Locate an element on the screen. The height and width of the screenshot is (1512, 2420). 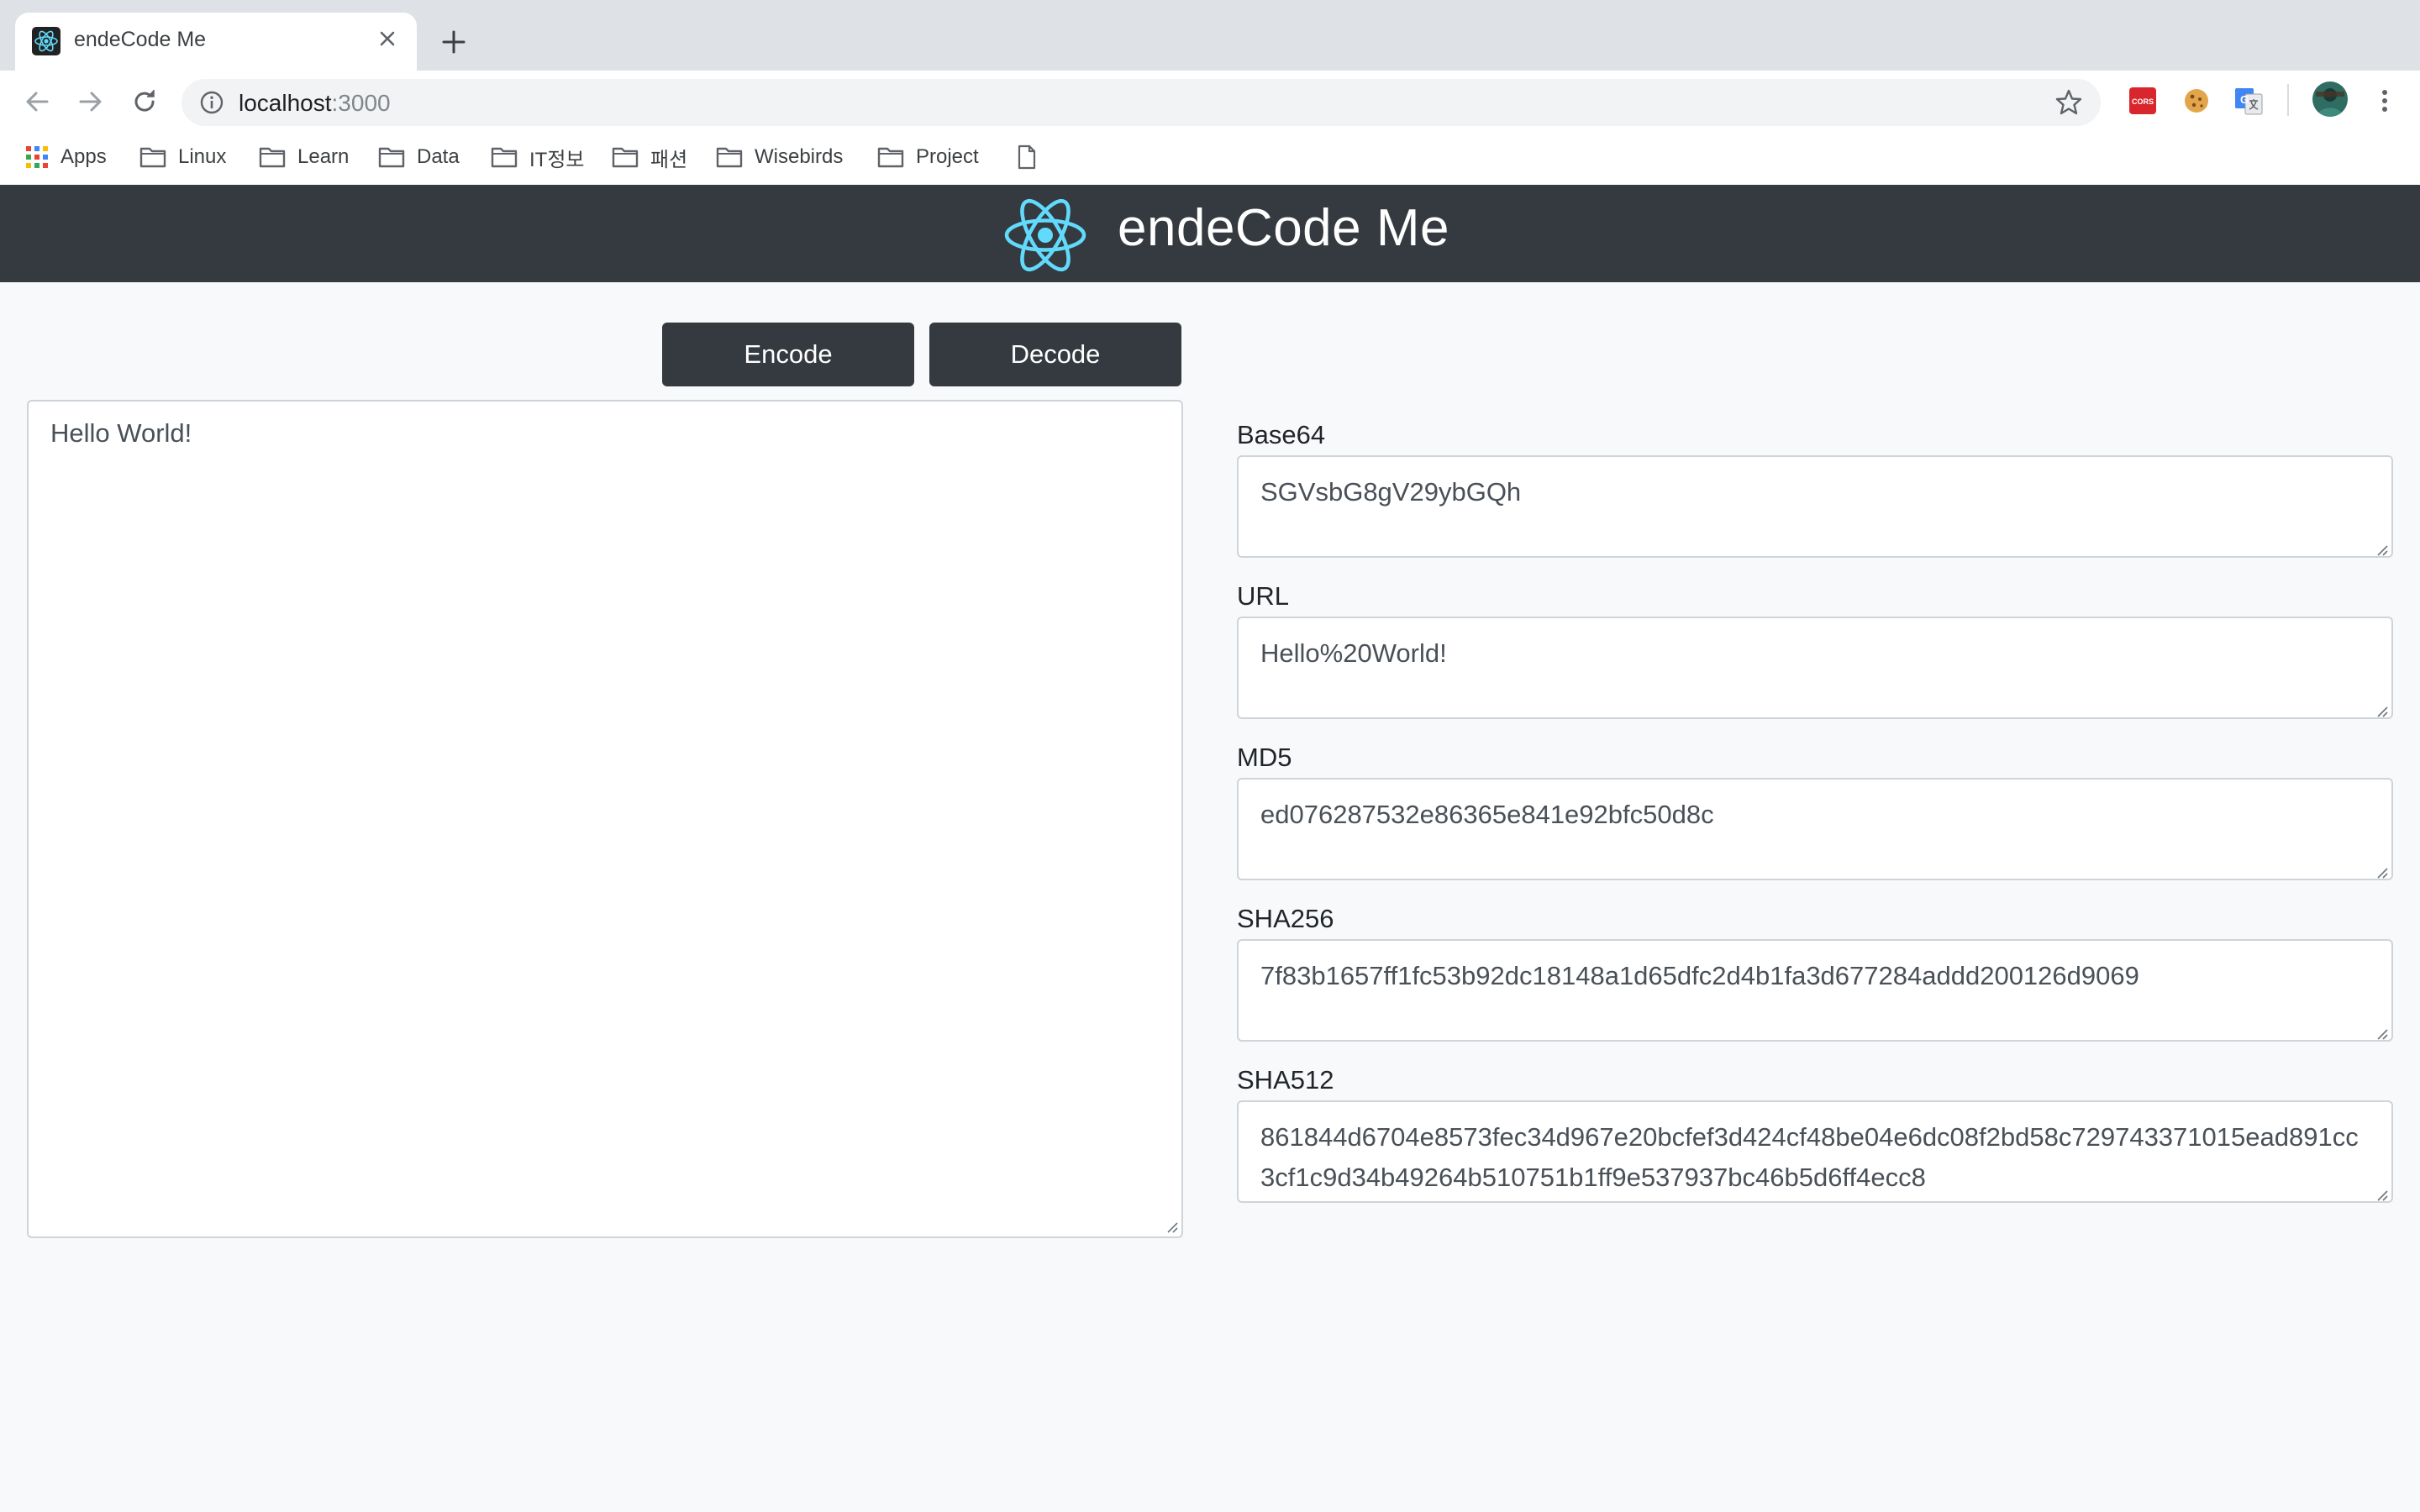
browser-tab: endeCode Me is located at coordinates (216, 42).